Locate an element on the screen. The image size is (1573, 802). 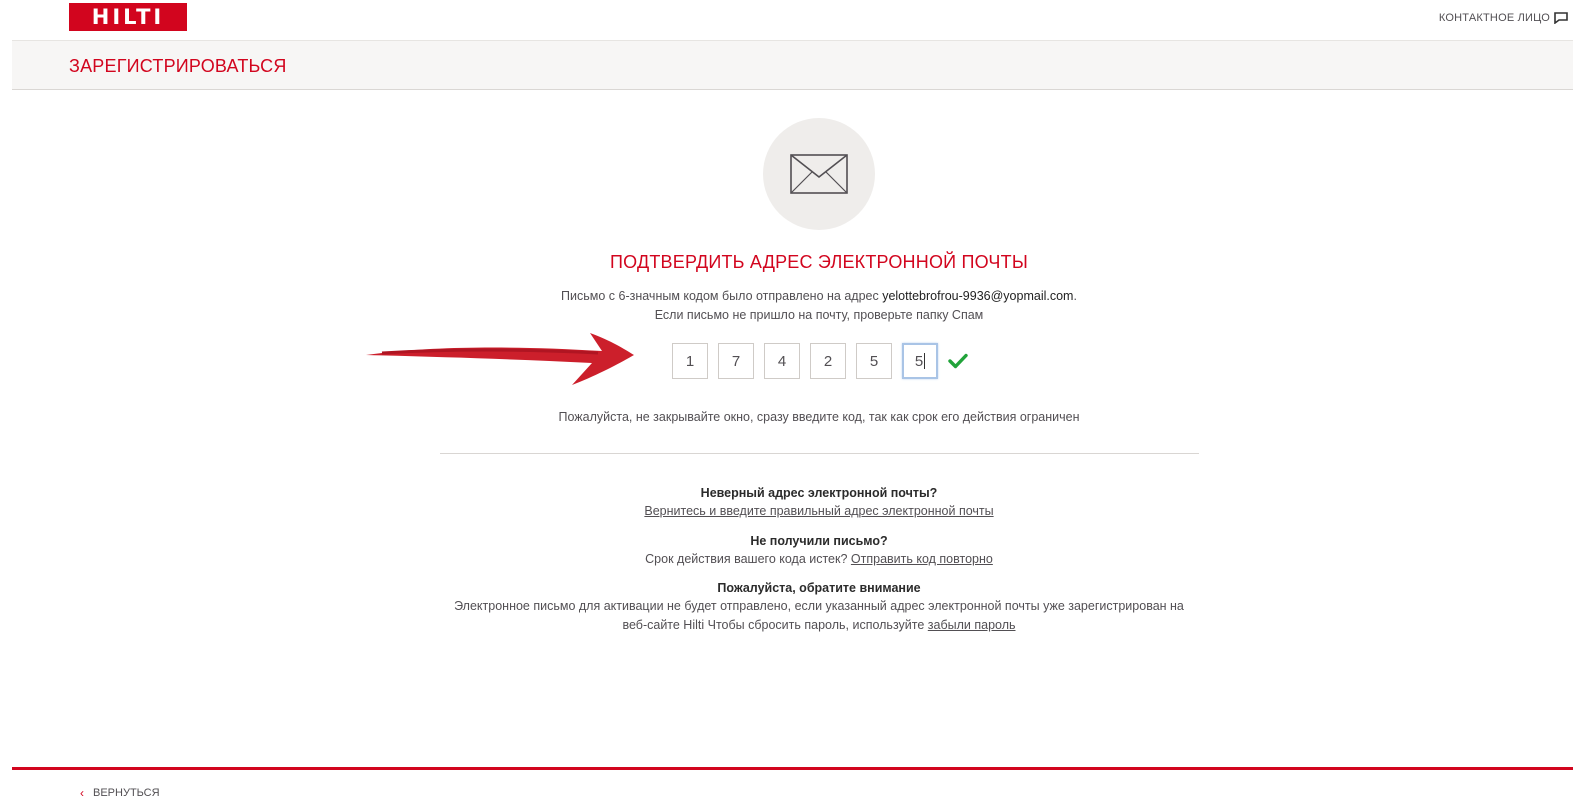
back-button: ‹ ВЕРНУТЬСЯ is located at coordinates (120, 793).